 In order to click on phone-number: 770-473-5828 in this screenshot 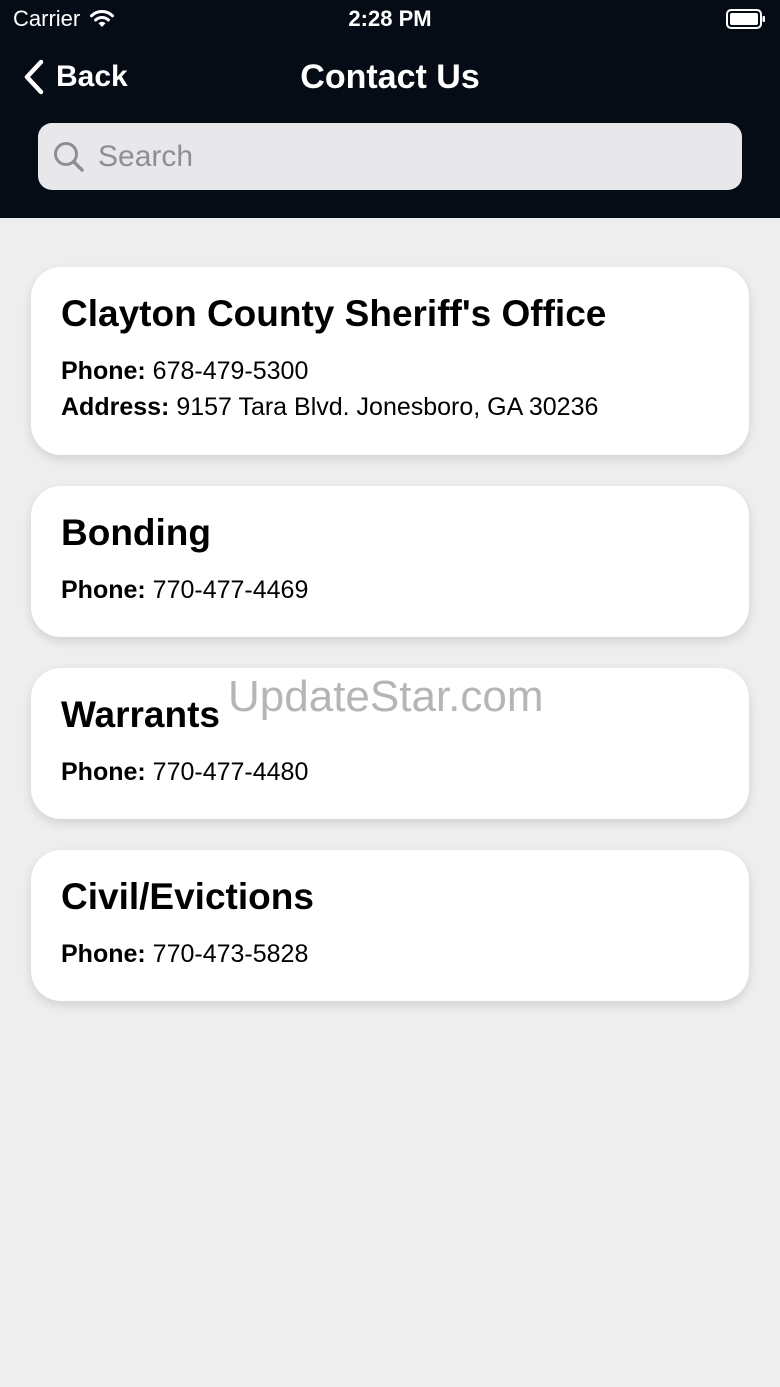, I will do `click(231, 954)`.